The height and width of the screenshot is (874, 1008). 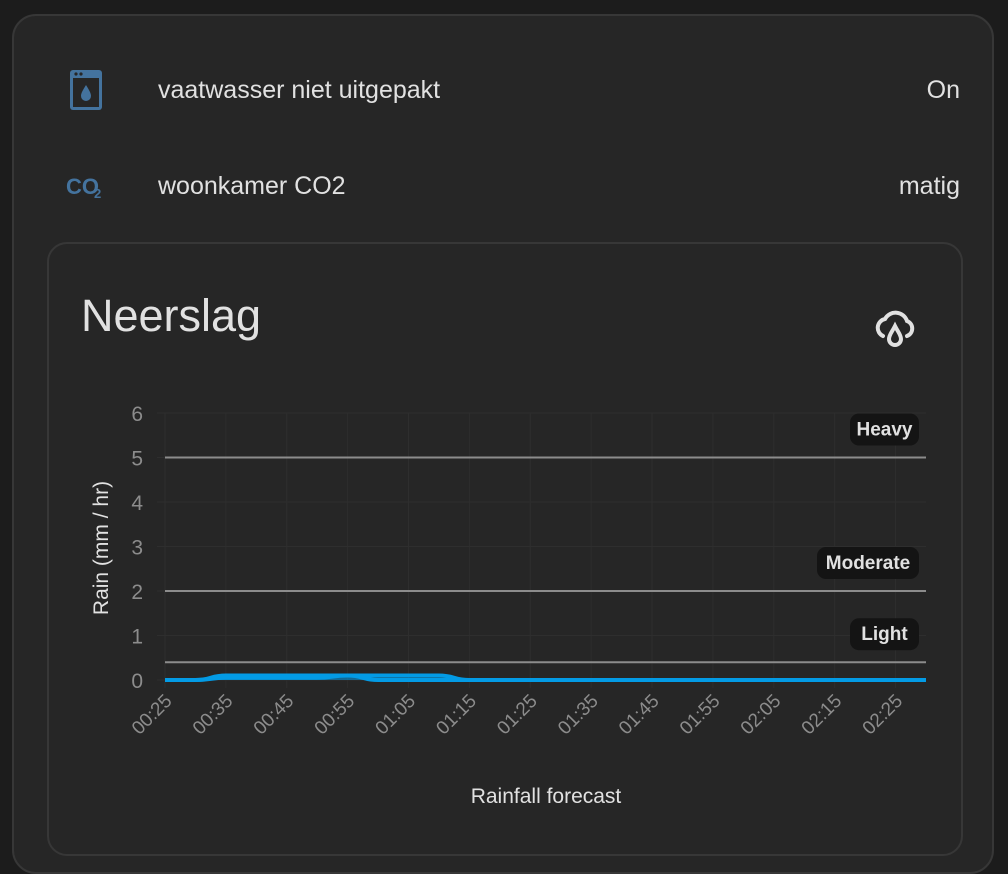 What do you see at coordinates (335, 715) in the screenshot?
I see `x-tick-label: 00:55` at bounding box center [335, 715].